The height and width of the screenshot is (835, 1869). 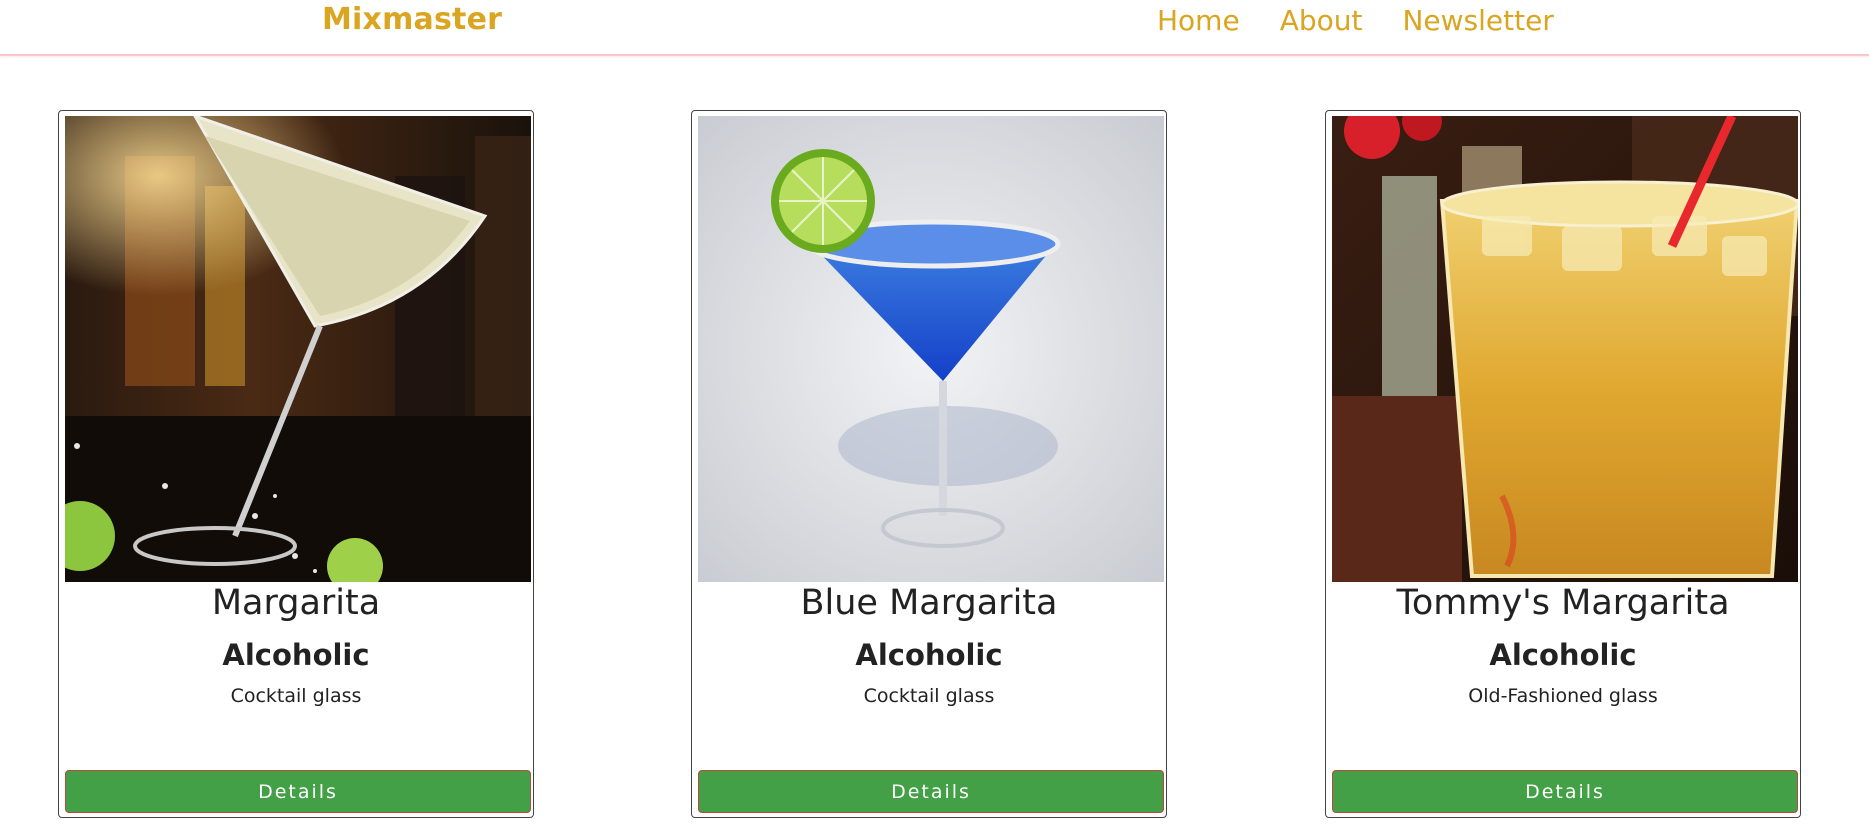 I want to click on navbar: Mixmaster Home About Newsletter, so click(x=934, y=28).